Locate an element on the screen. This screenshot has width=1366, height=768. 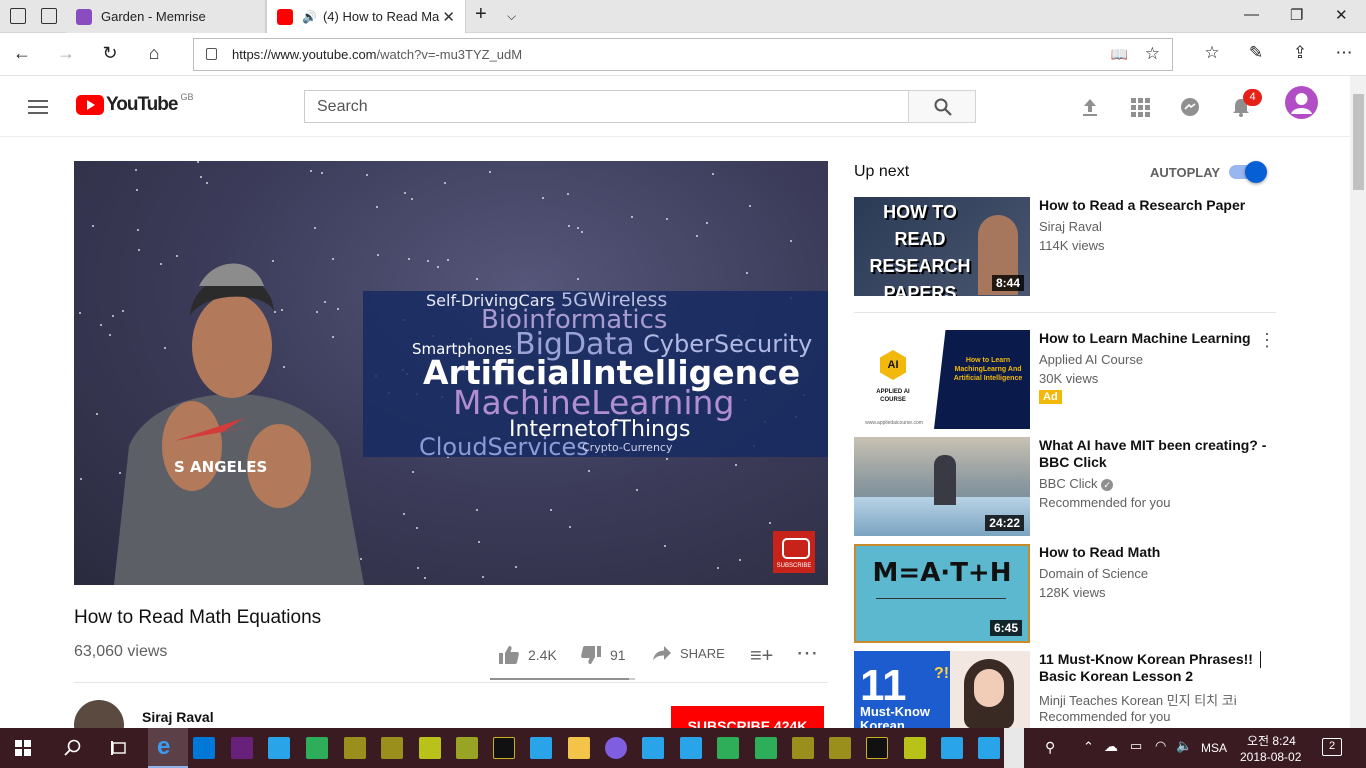
task-view-icon is located at coordinates (119, 748).